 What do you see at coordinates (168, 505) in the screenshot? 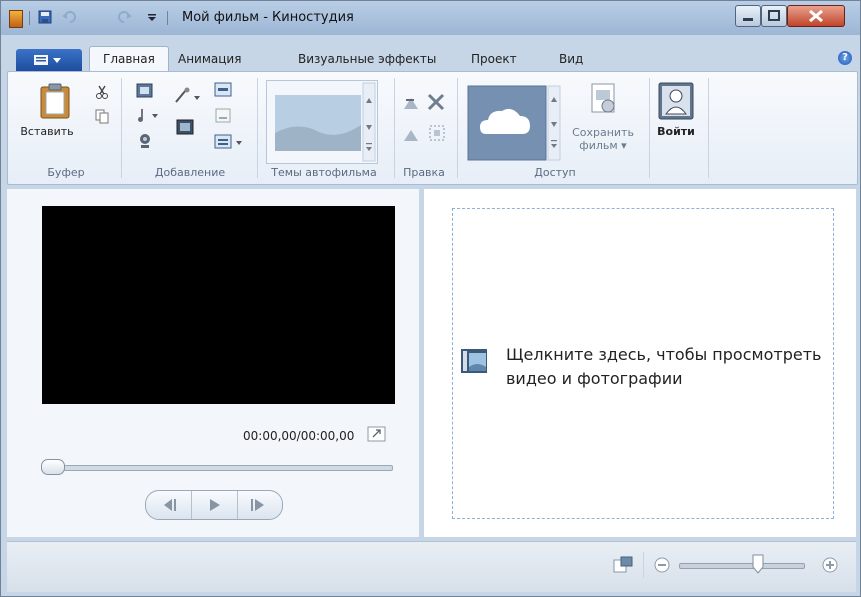
I see `previous-frame-button` at bounding box center [168, 505].